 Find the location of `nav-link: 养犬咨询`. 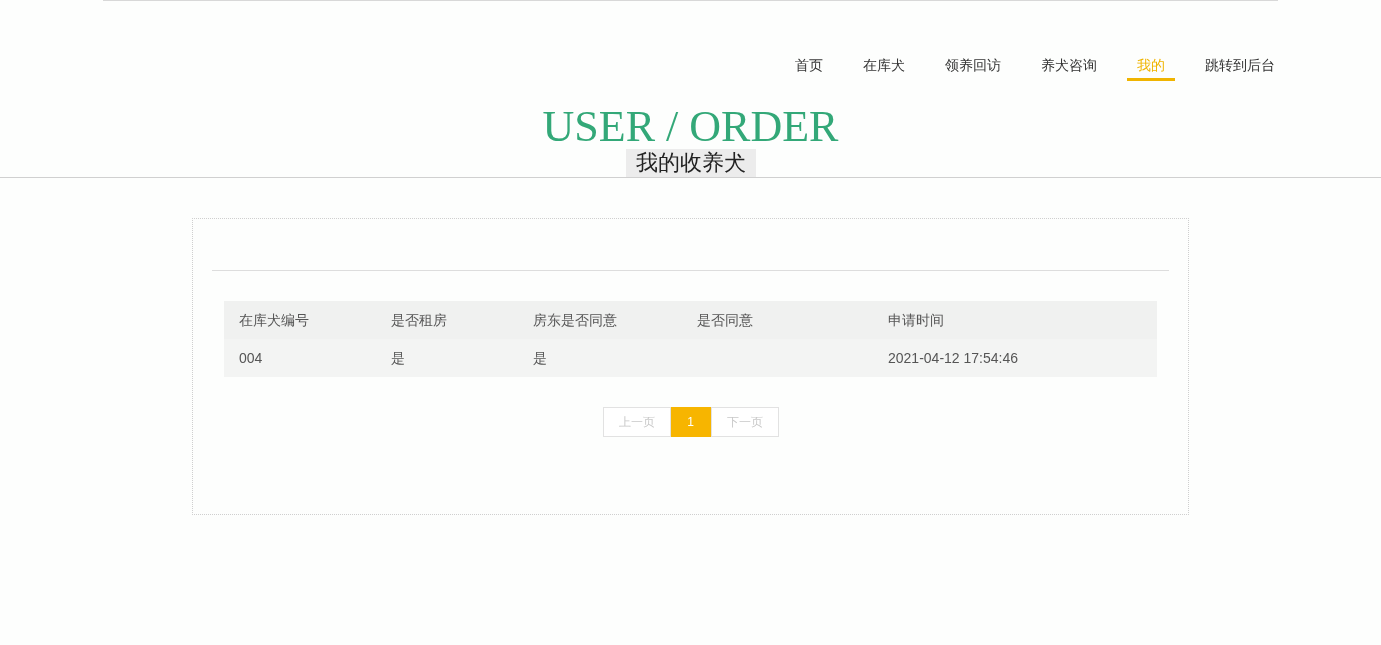

nav-link: 养犬咨询 is located at coordinates (1069, 65).